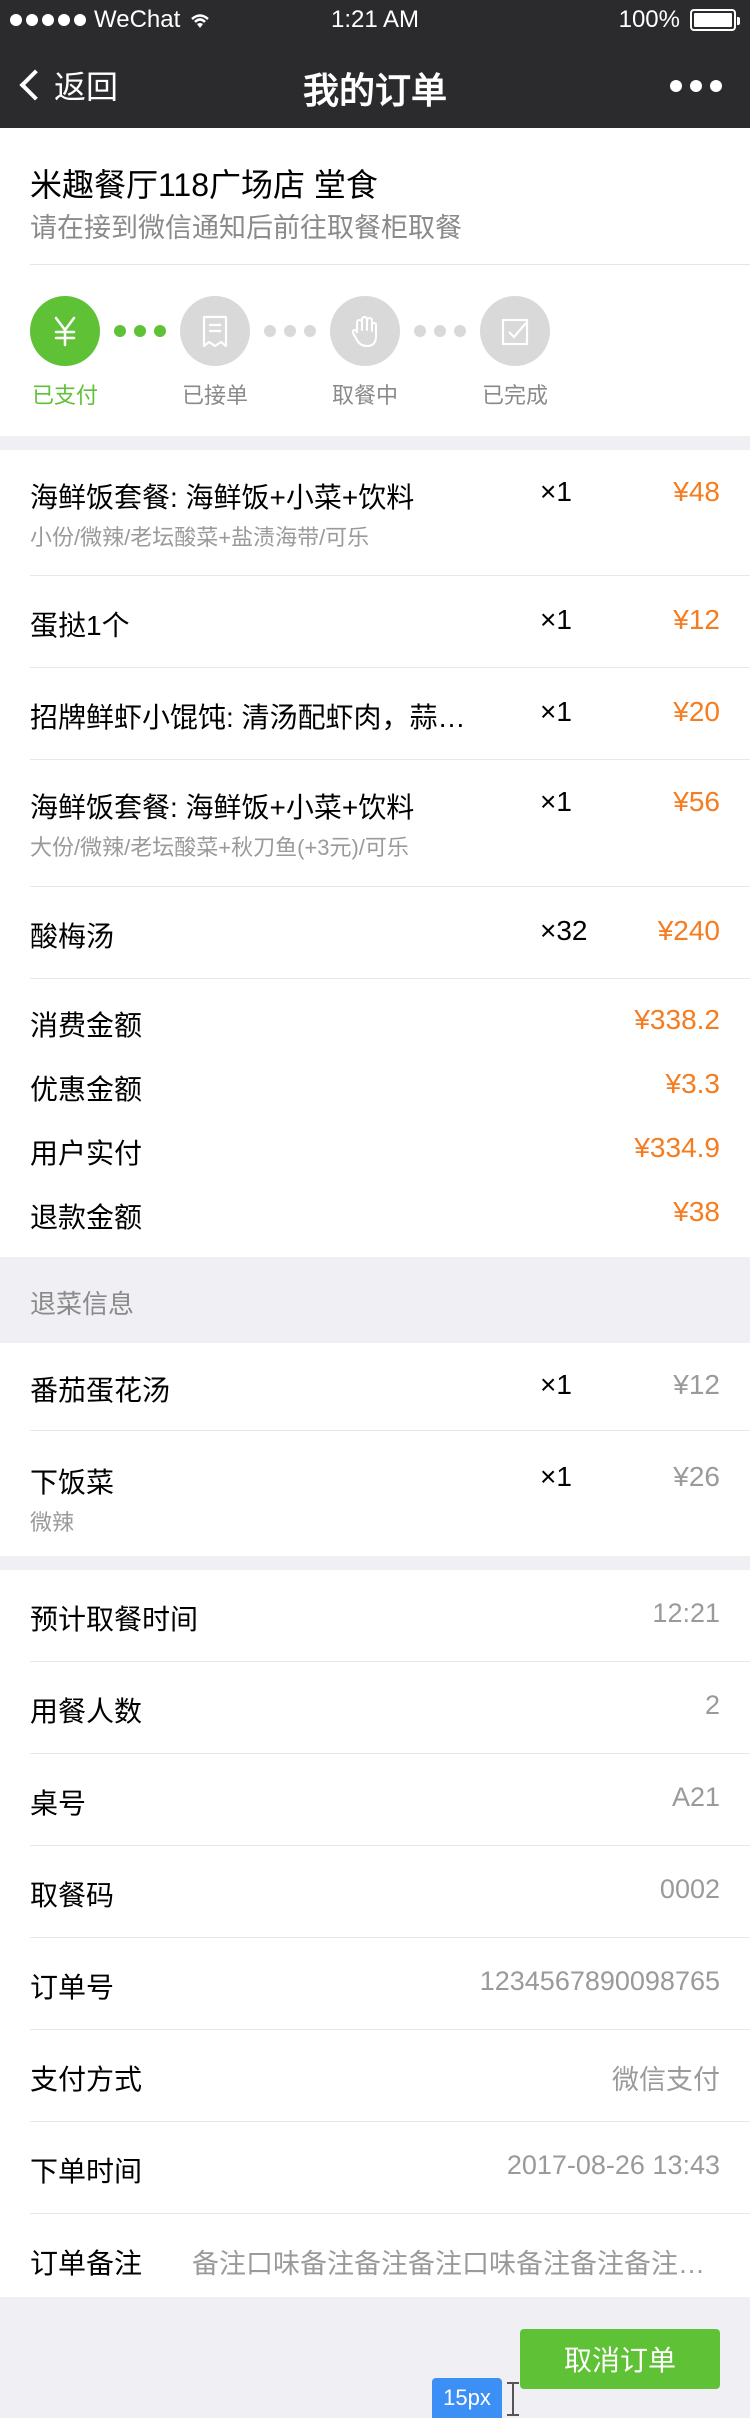 Image resolution: width=750 pixels, height=2418 pixels. I want to click on list-item: 下饭菜 微辣 ×1 ¥26, so click(375, 1493).